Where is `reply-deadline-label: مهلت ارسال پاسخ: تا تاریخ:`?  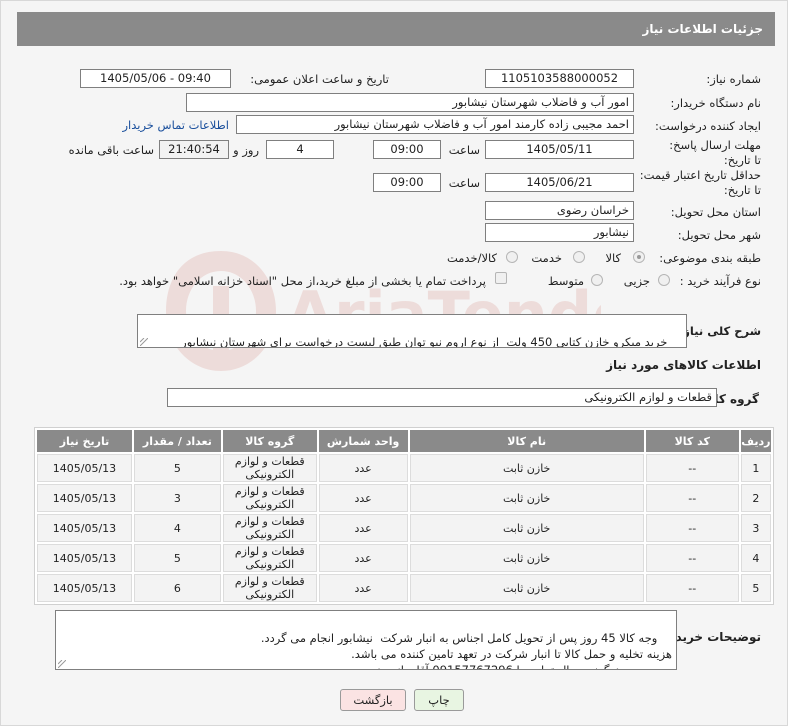
reply-deadline-label: مهلت ارسال پاسخ: تا تاریخ: is located at coordinates (713, 153).